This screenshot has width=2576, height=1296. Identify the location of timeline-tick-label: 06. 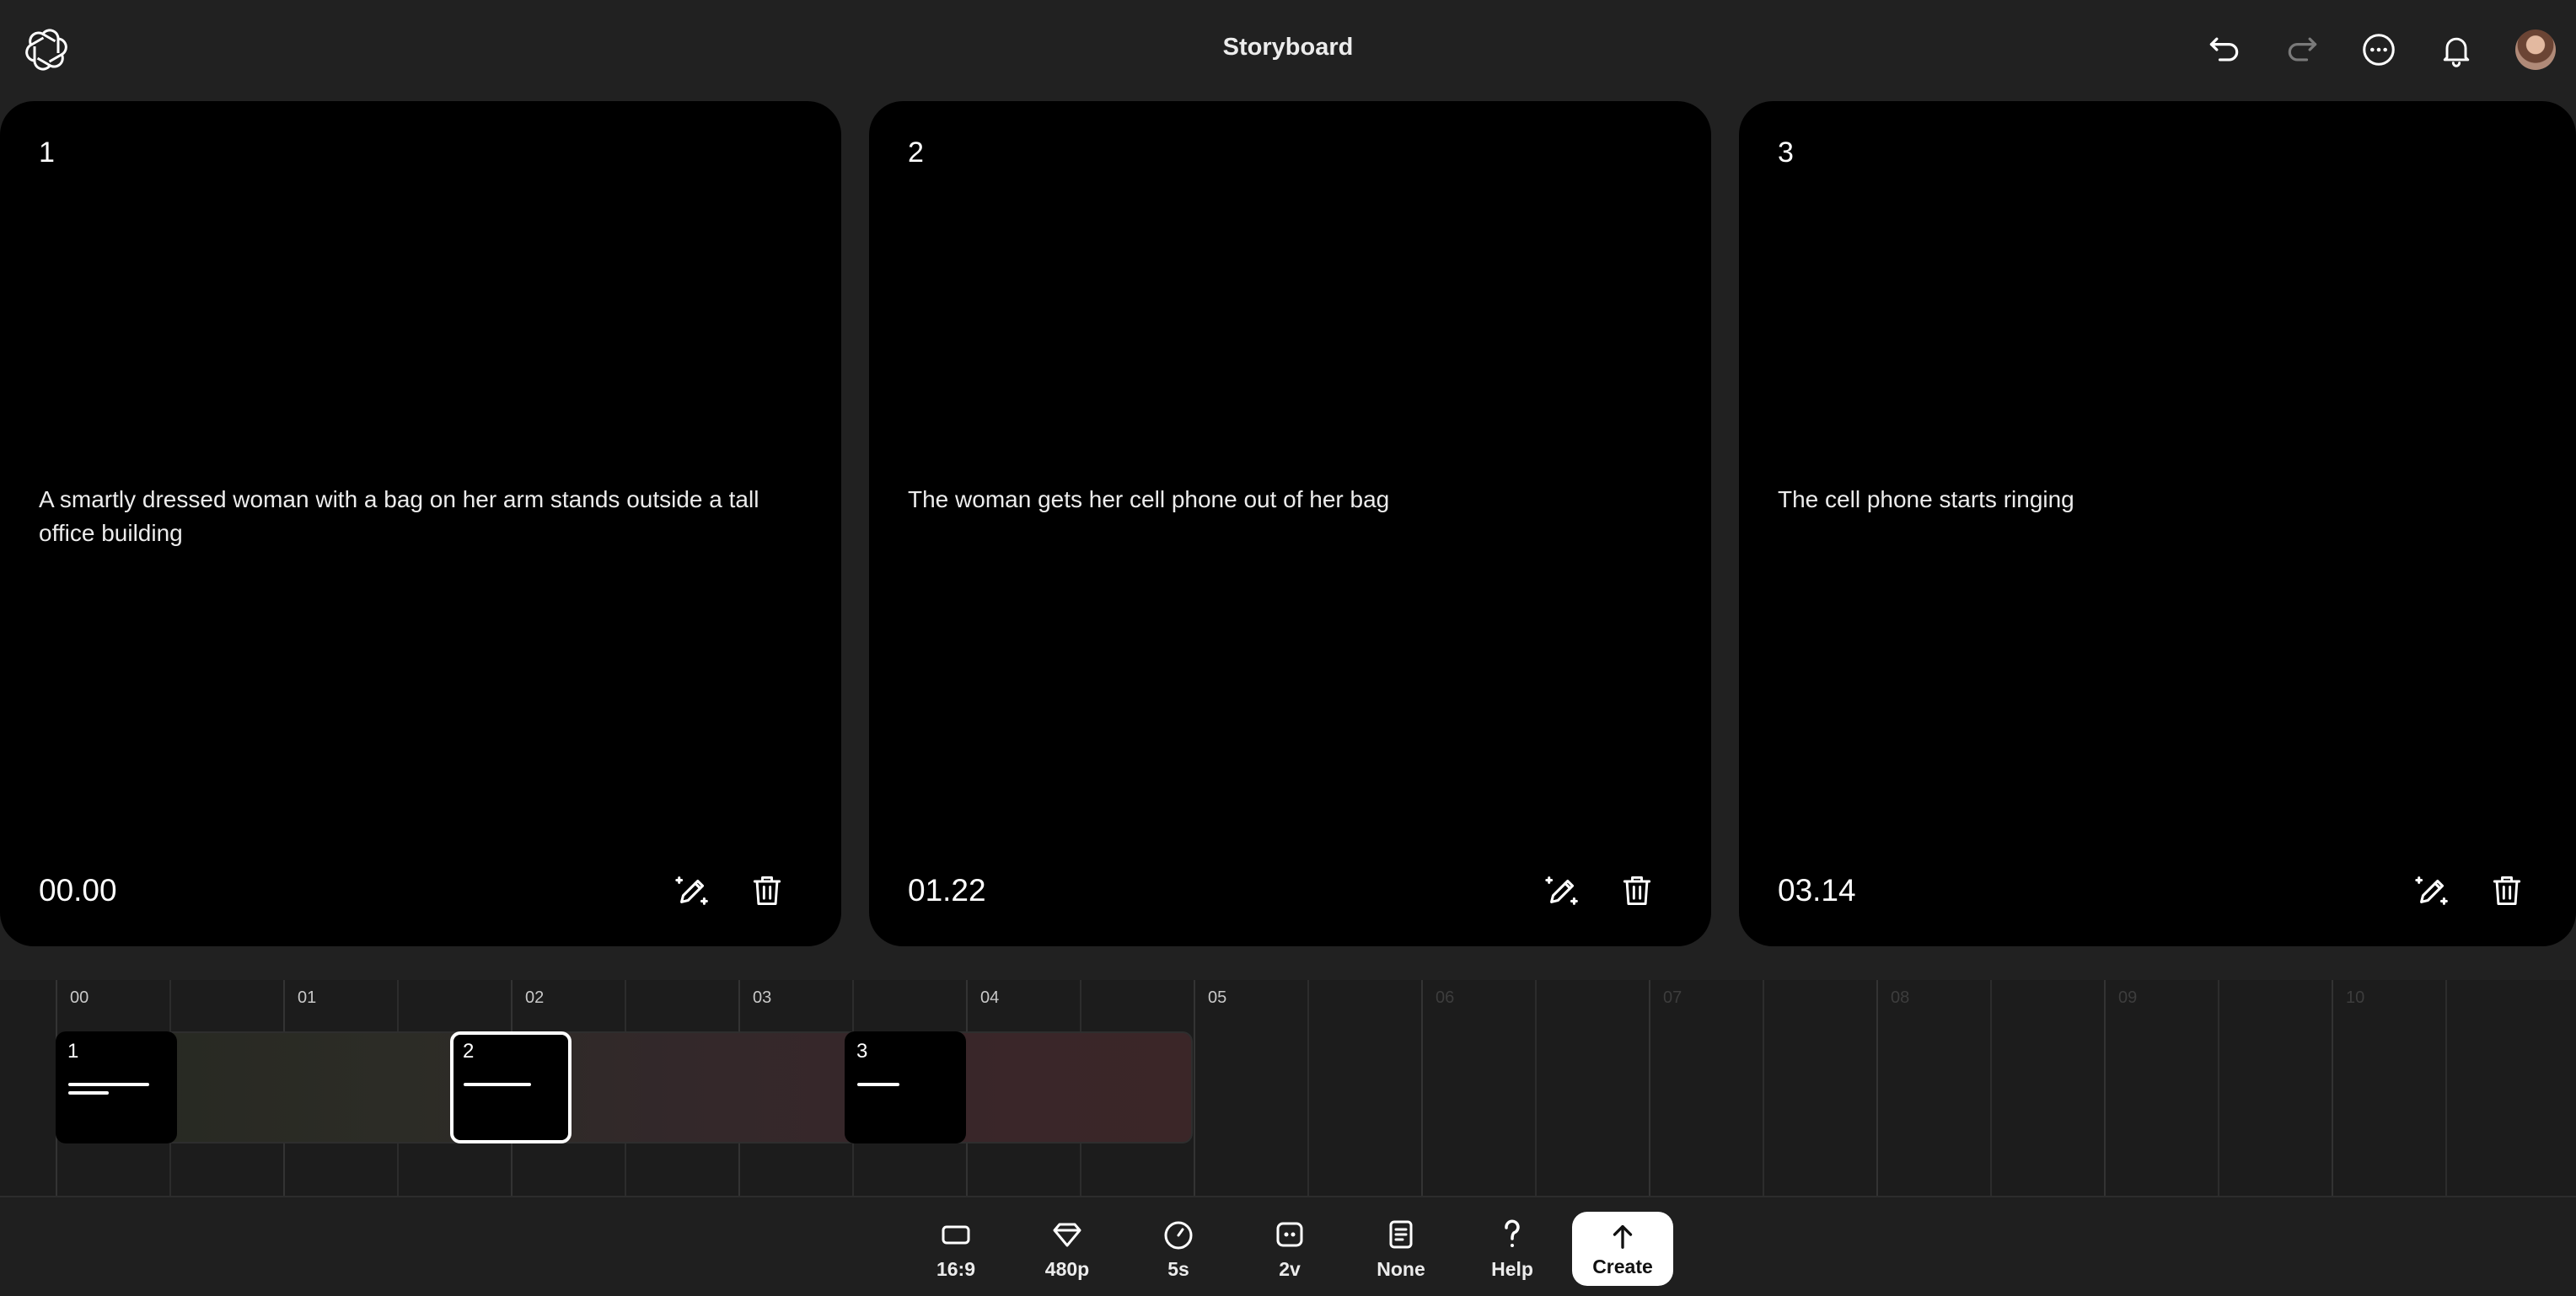
(1445, 998).